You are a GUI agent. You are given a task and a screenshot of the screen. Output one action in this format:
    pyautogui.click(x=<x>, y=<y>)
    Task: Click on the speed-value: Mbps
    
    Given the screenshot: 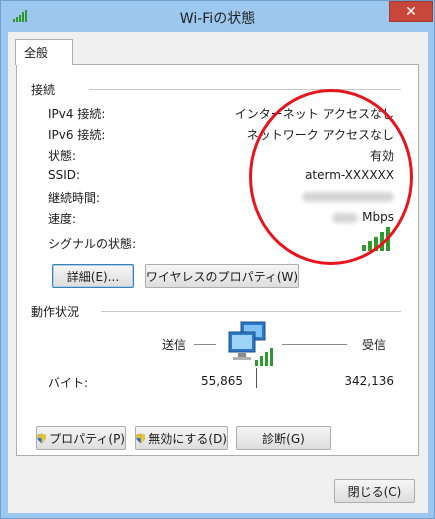 What is the action you would take?
    pyautogui.click(x=363, y=217)
    